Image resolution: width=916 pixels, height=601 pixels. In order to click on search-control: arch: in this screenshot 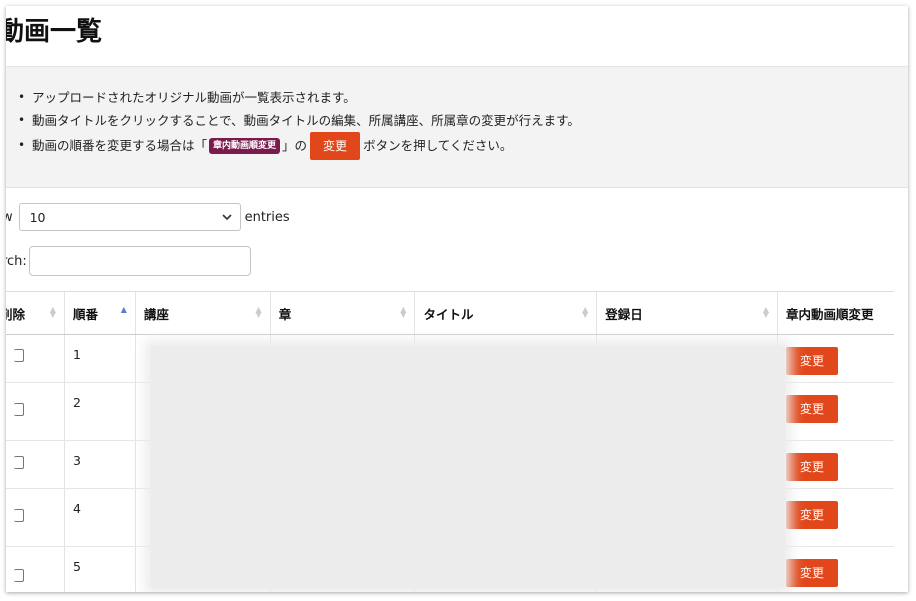, I will do `click(128, 261)`.